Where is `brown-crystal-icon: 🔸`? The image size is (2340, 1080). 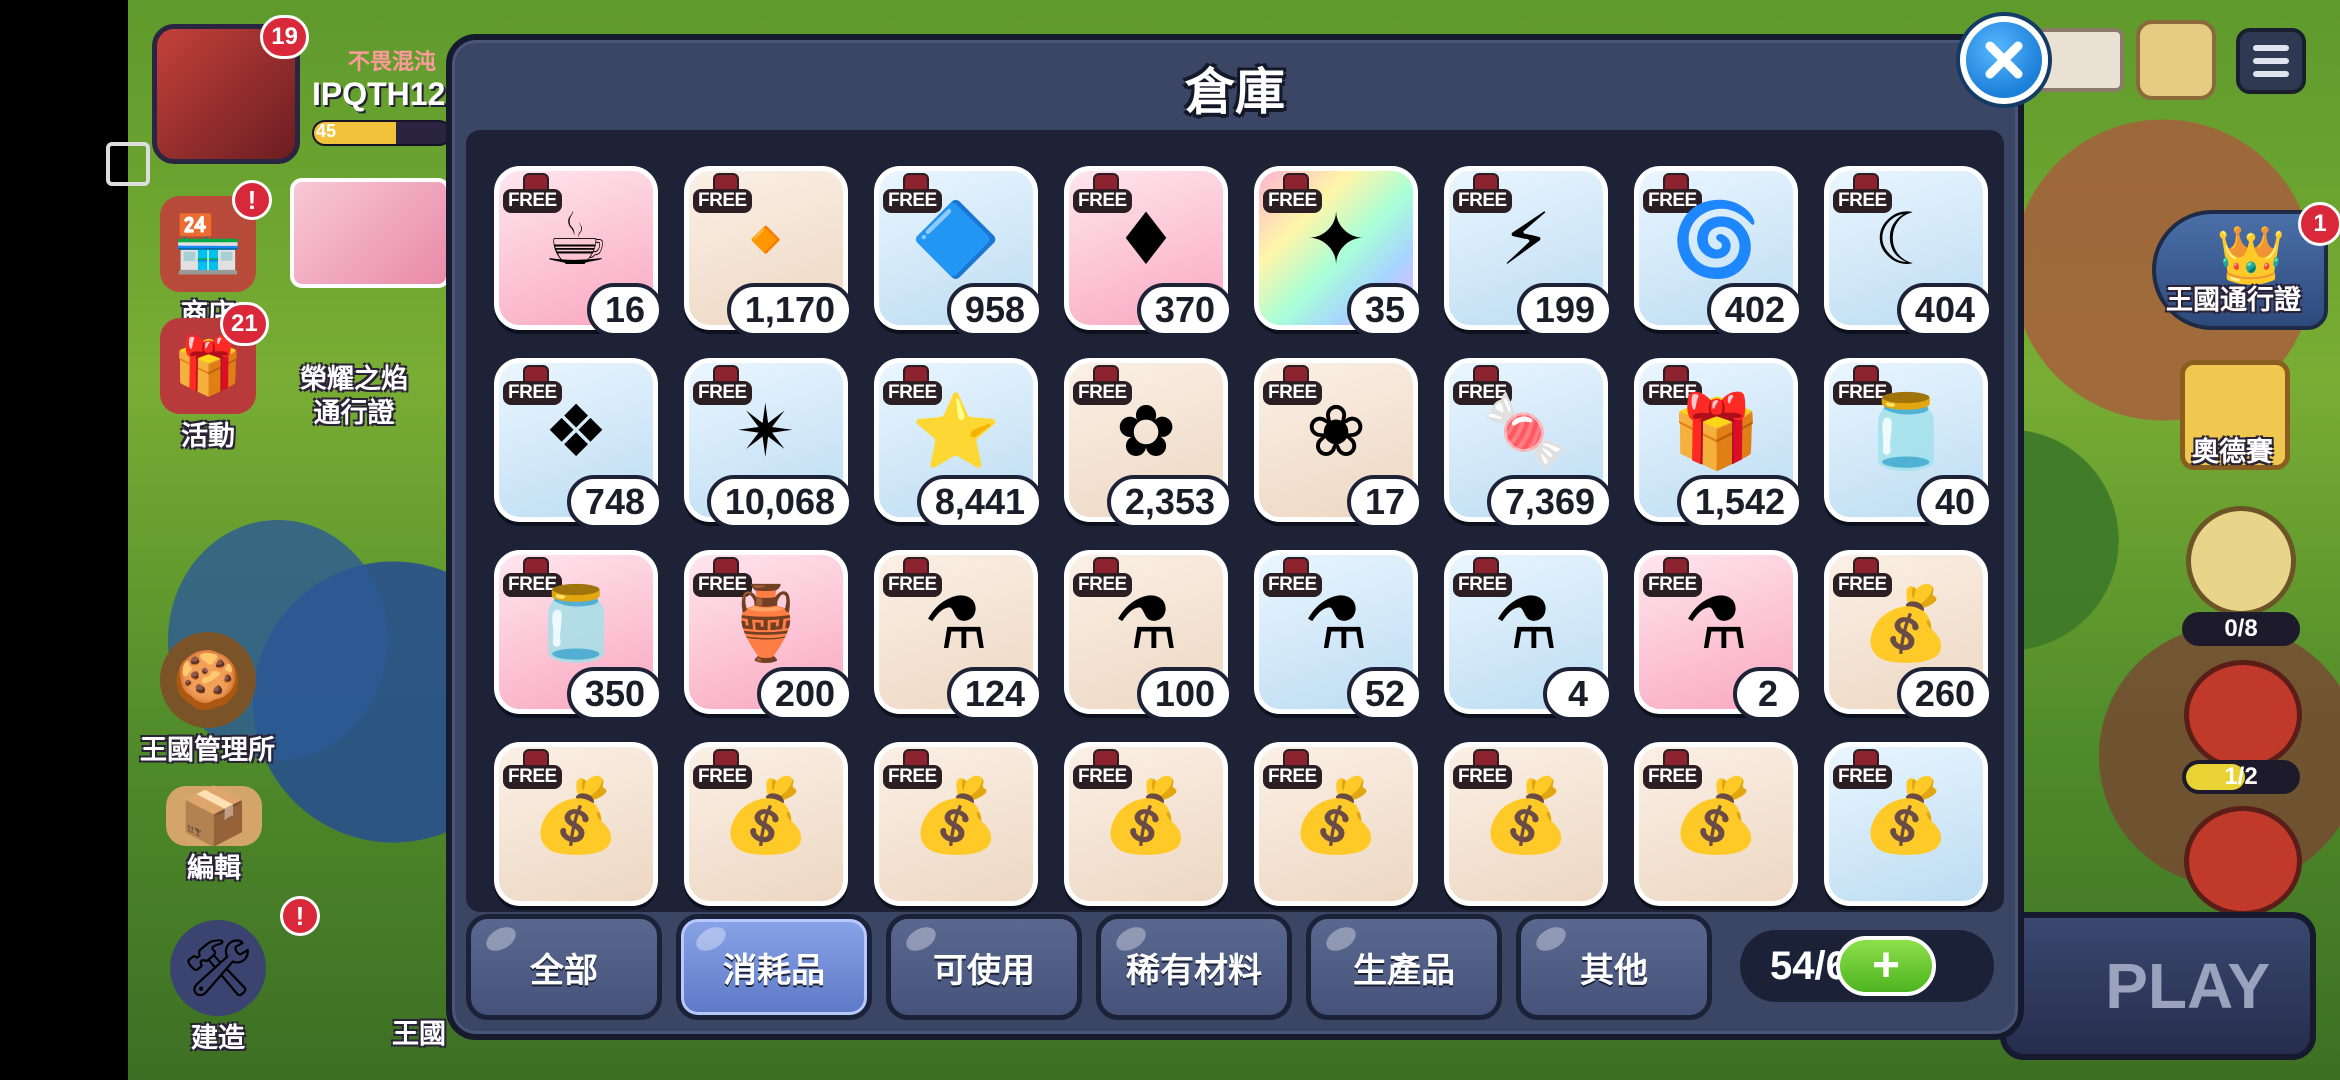 brown-crystal-icon: 🔸 is located at coordinates (766, 238).